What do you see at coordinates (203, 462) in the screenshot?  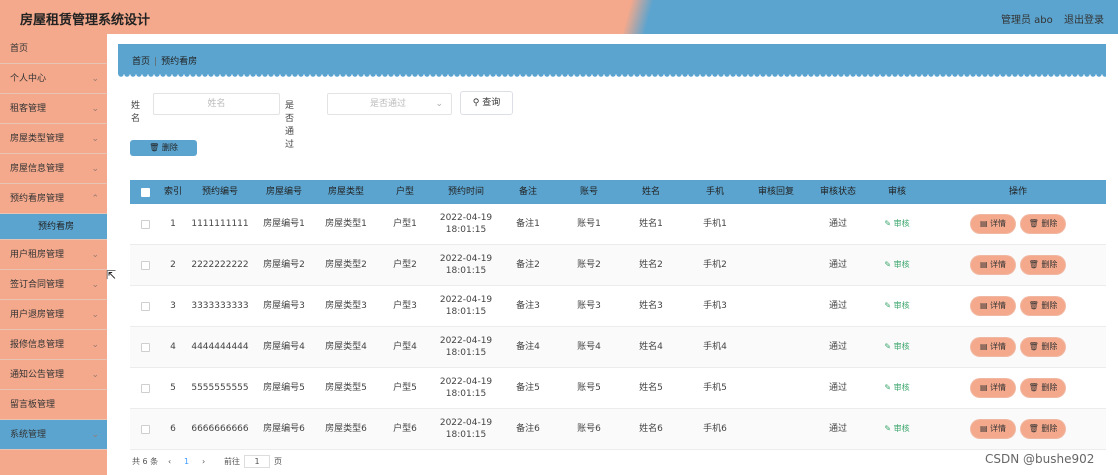 I see `next-page-button: ›` at bounding box center [203, 462].